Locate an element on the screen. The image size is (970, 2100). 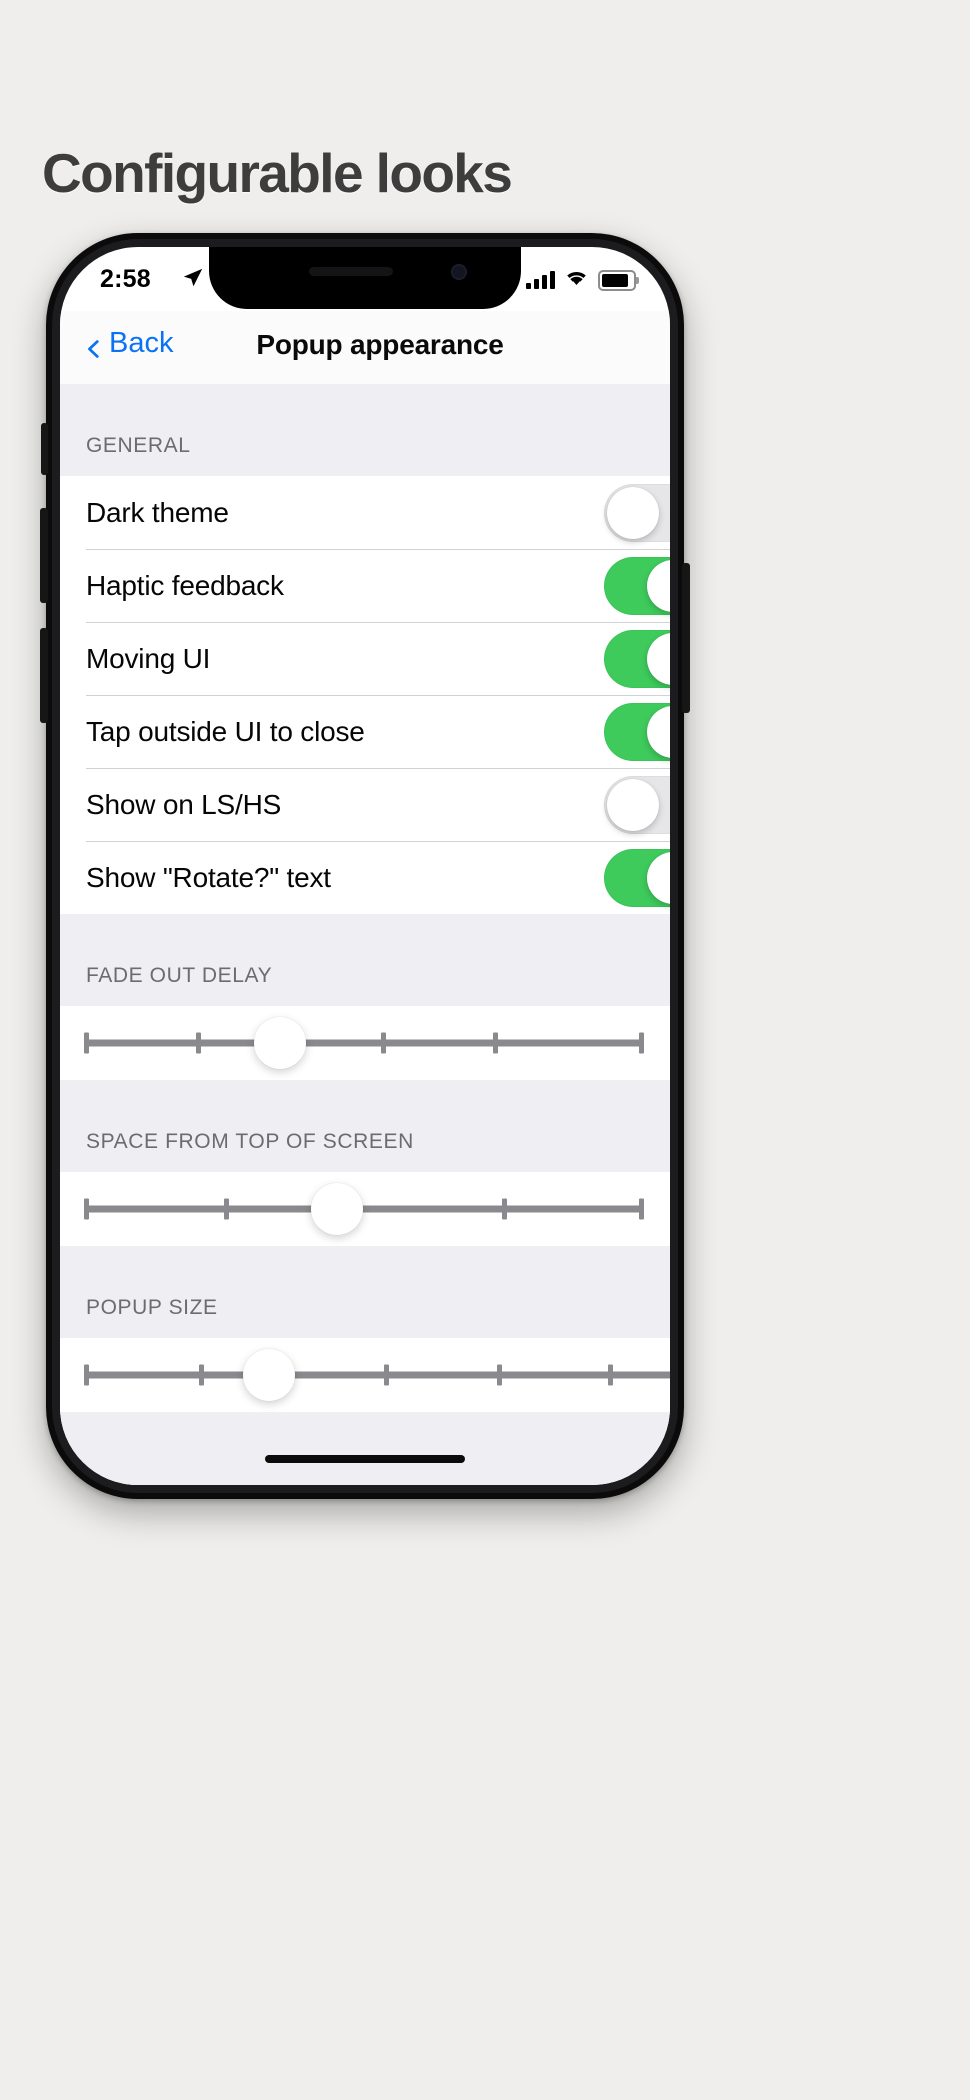
setting-label: Tap outside UI to close is located at coordinates (225, 731).